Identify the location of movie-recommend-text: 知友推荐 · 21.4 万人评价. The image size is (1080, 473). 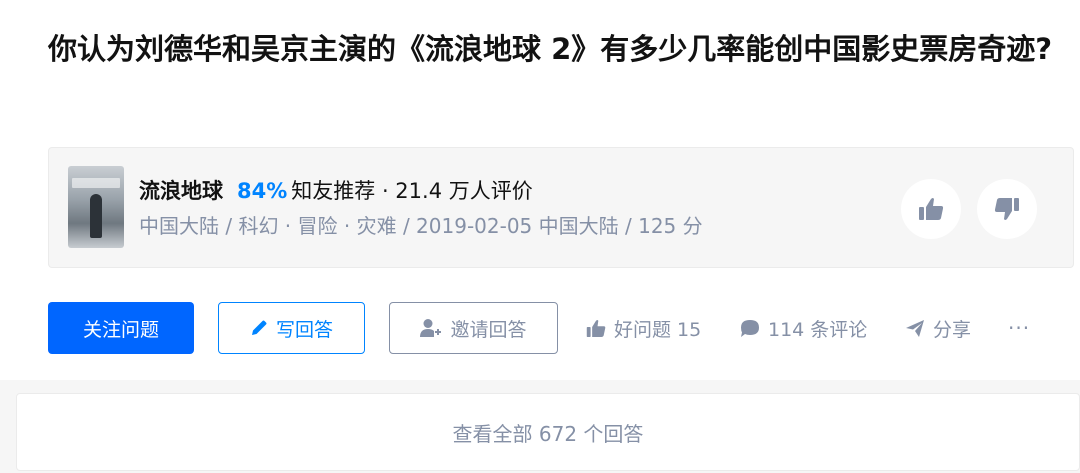
(412, 191).